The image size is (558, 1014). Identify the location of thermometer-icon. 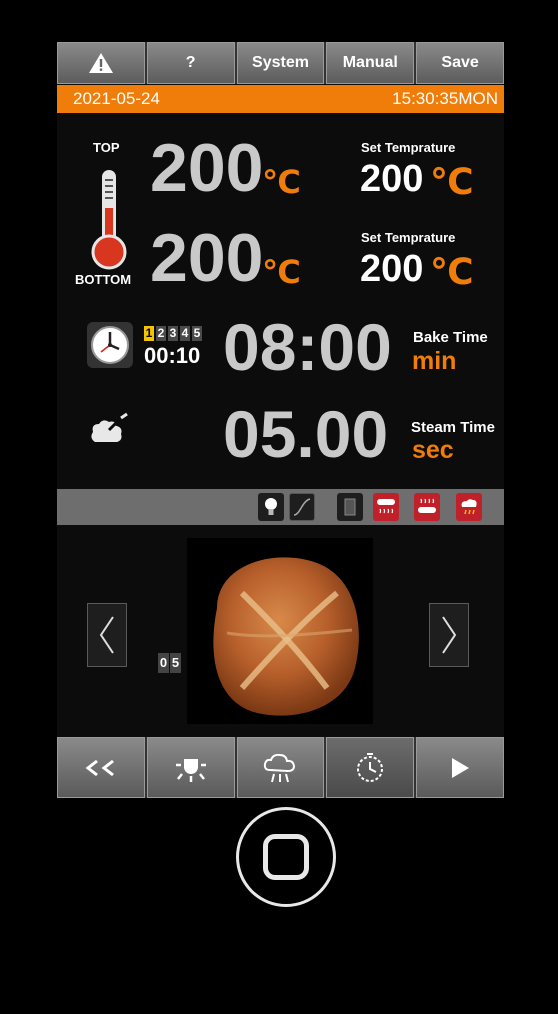
(109, 220).